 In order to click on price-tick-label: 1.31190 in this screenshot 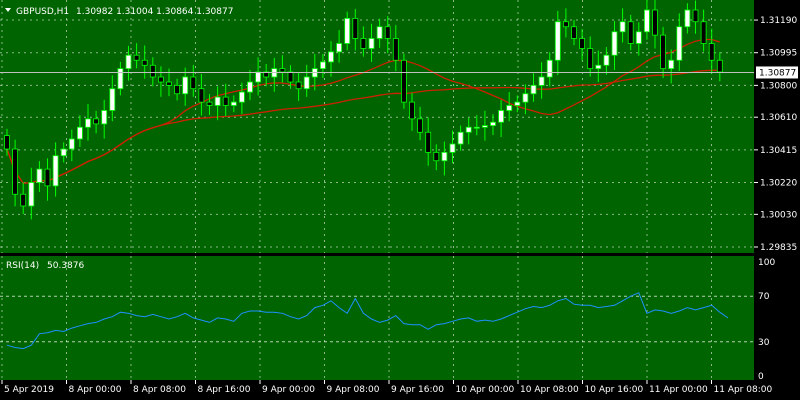, I will do `click(778, 21)`.